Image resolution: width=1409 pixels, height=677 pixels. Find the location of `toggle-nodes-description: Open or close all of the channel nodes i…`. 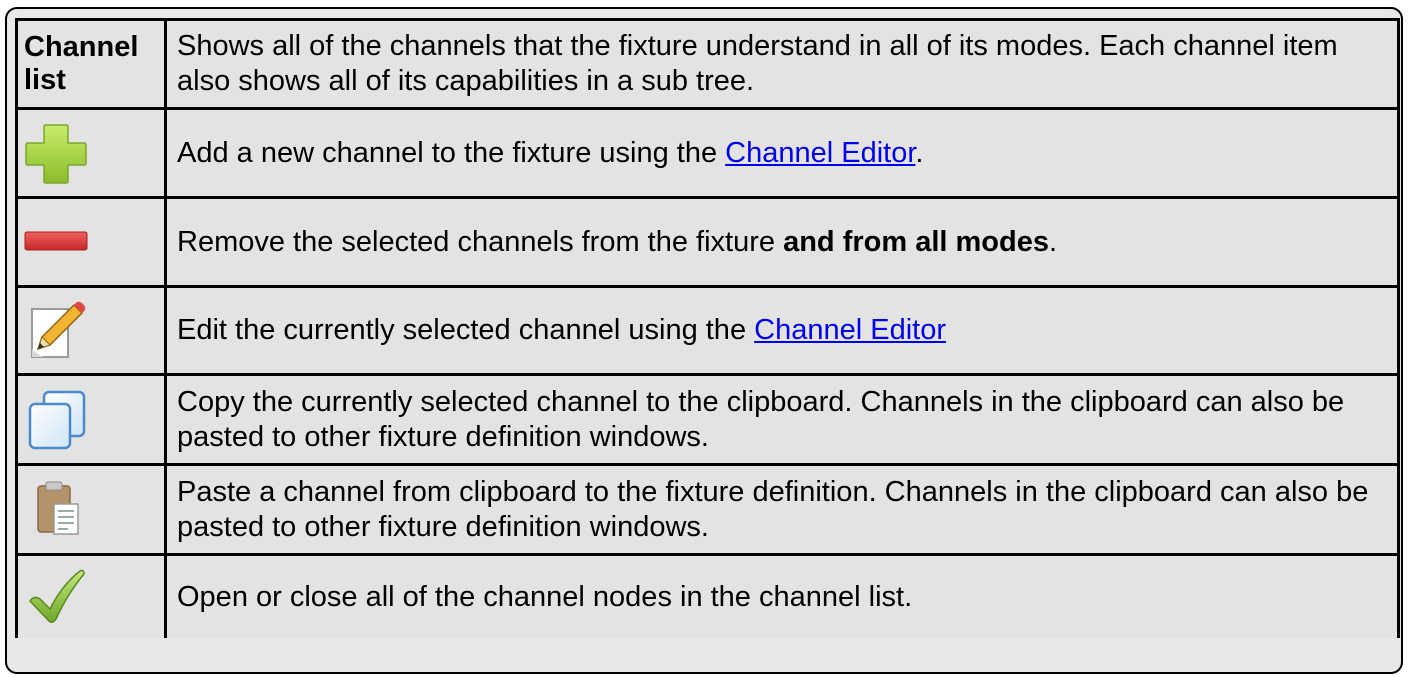

toggle-nodes-description: Open or close all of the channel nodes i… is located at coordinates (545, 596).